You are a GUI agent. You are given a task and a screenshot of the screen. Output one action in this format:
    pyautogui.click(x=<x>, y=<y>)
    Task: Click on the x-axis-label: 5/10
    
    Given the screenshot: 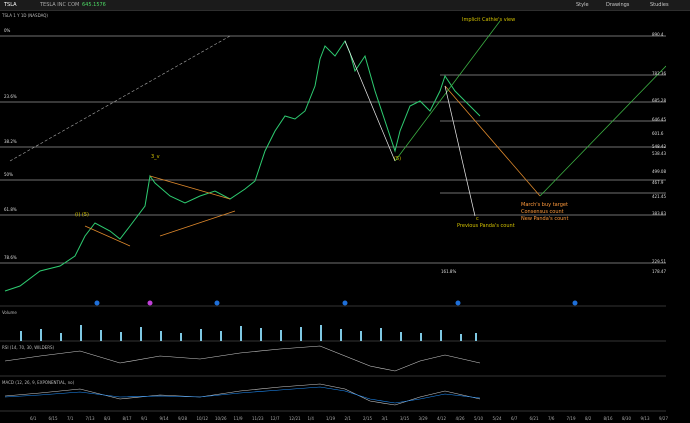 What is the action you would take?
    pyautogui.click(x=478, y=418)
    